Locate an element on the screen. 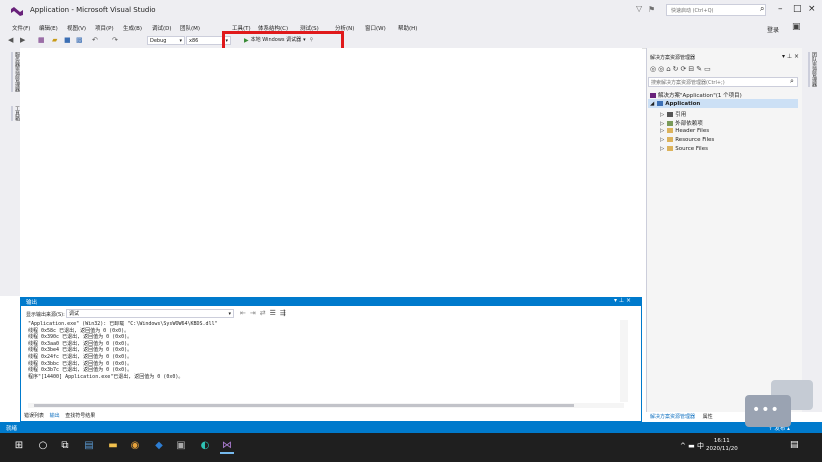  back-icon: ◎ is located at coordinates (654, 69).